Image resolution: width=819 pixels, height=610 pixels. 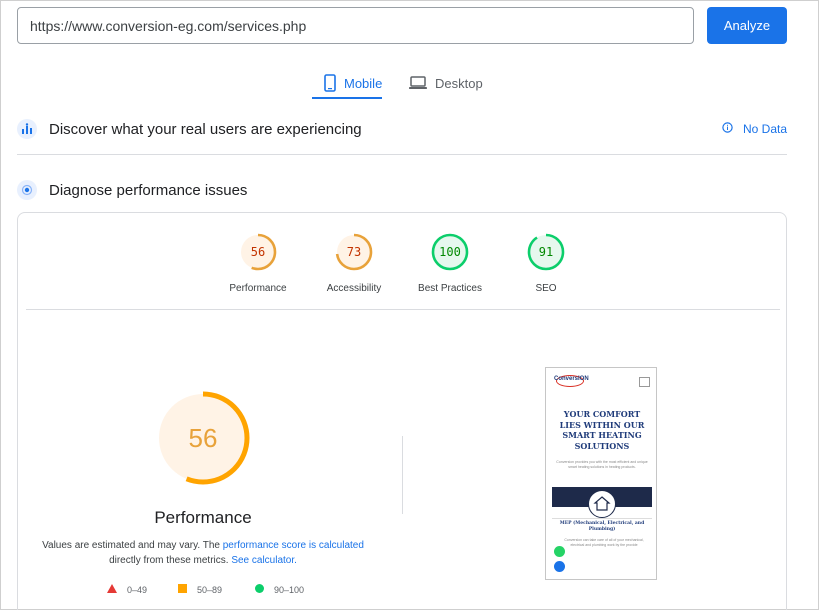 I want to click on tab-mobile: Mobile, so click(x=353, y=83).